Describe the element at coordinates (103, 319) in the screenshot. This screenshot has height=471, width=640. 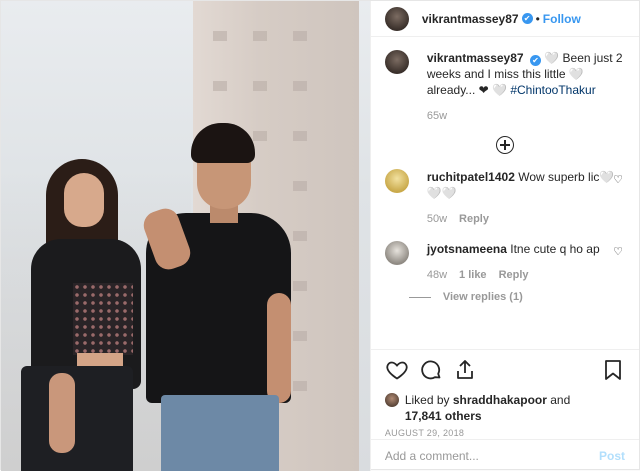
I see `woman-top` at that location.